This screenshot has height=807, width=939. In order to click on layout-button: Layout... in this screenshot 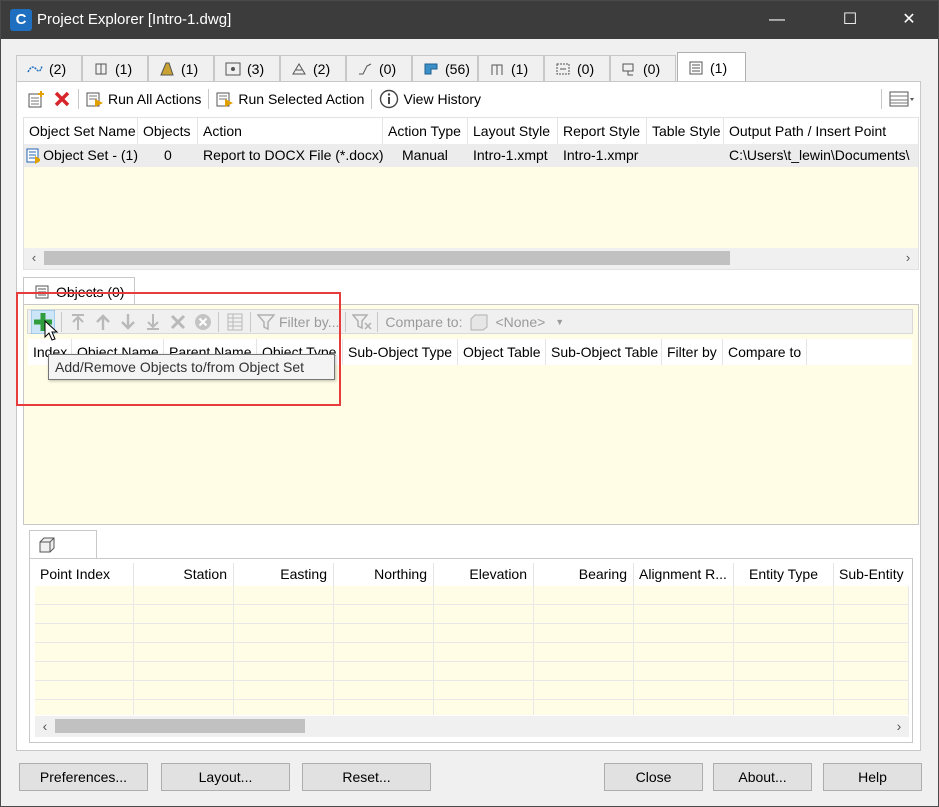, I will do `click(225, 777)`.